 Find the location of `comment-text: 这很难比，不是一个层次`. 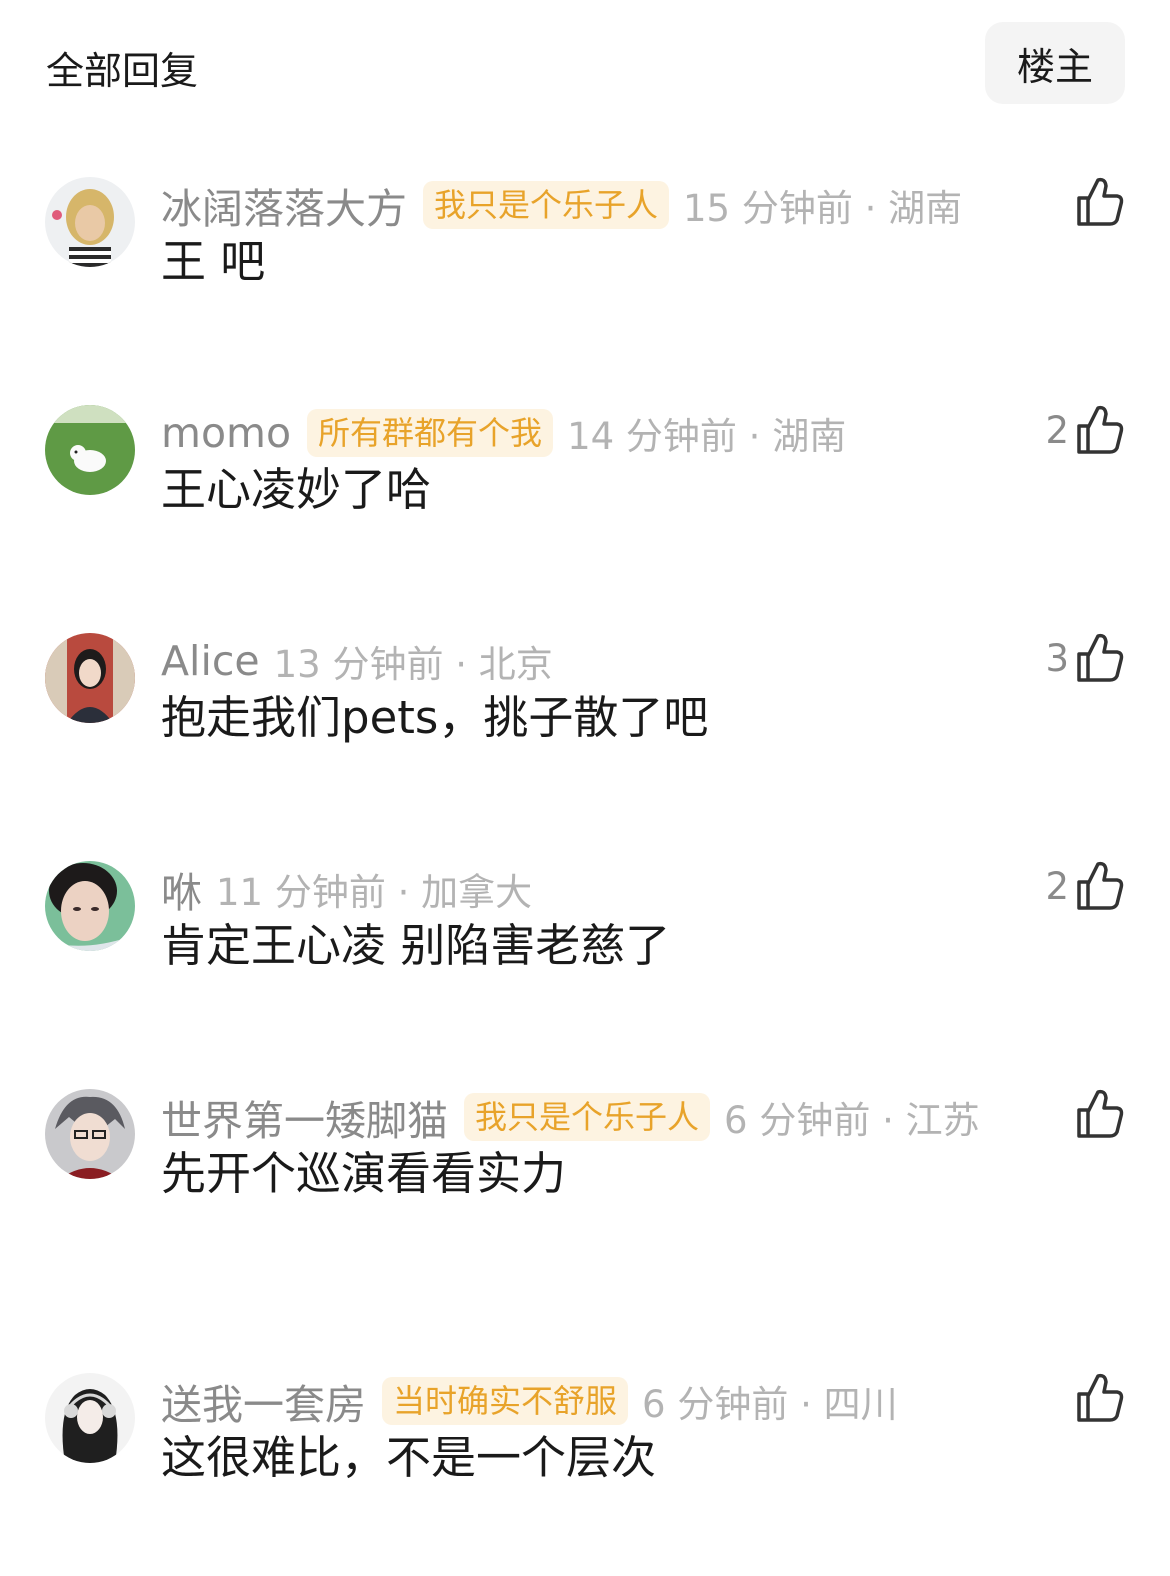

comment-text: 这很难比，不是一个层次 is located at coordinates (409, 1457).